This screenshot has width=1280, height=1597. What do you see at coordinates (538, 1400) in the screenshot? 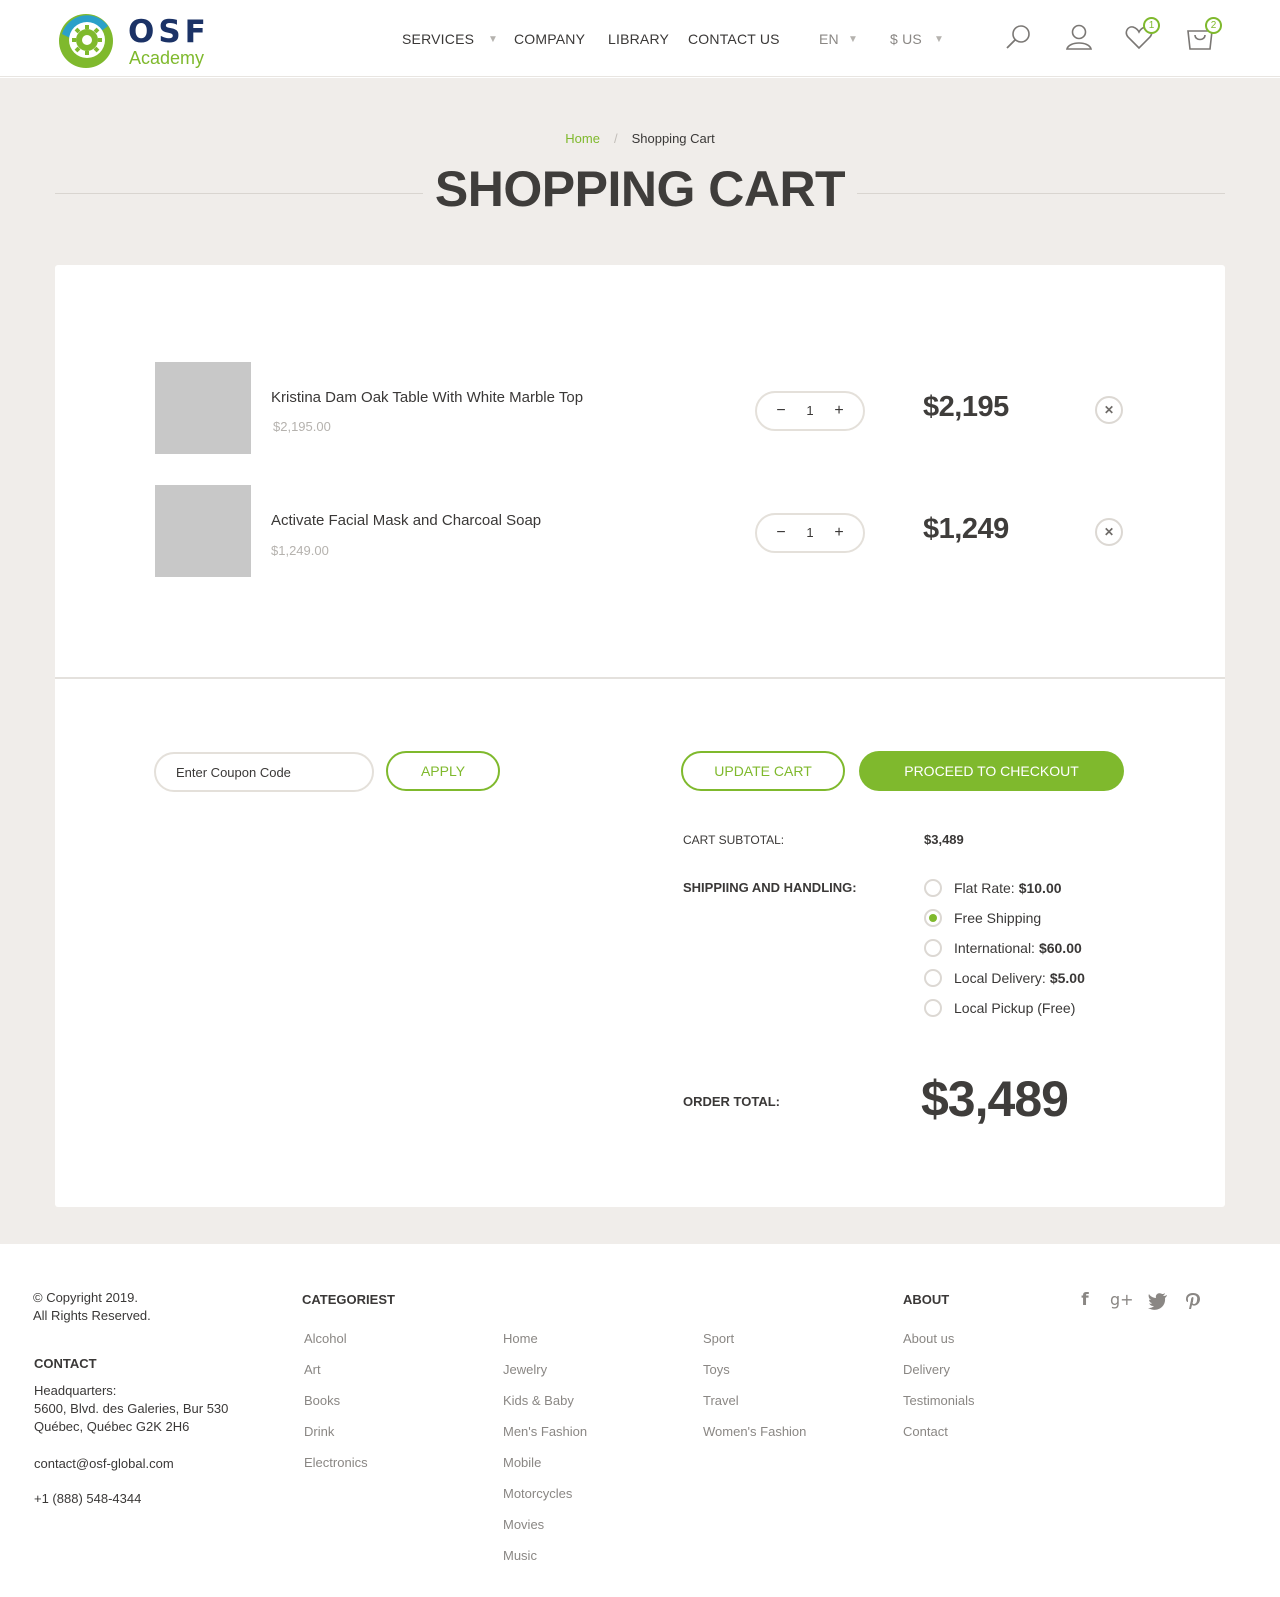
I see `footer-category-link: Kids & Baby` at bounding box center [538, 1400].